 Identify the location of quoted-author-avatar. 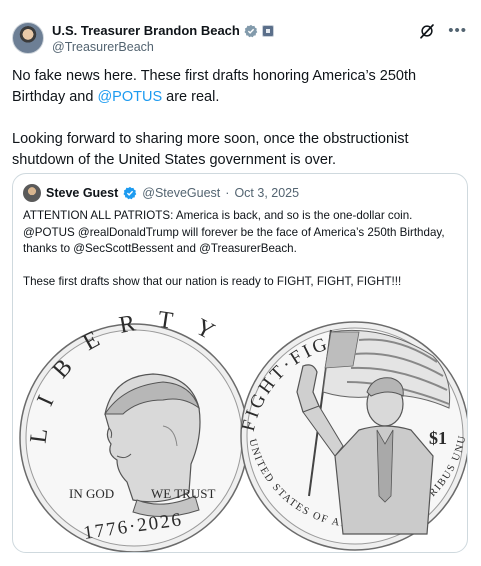
(32, 193).